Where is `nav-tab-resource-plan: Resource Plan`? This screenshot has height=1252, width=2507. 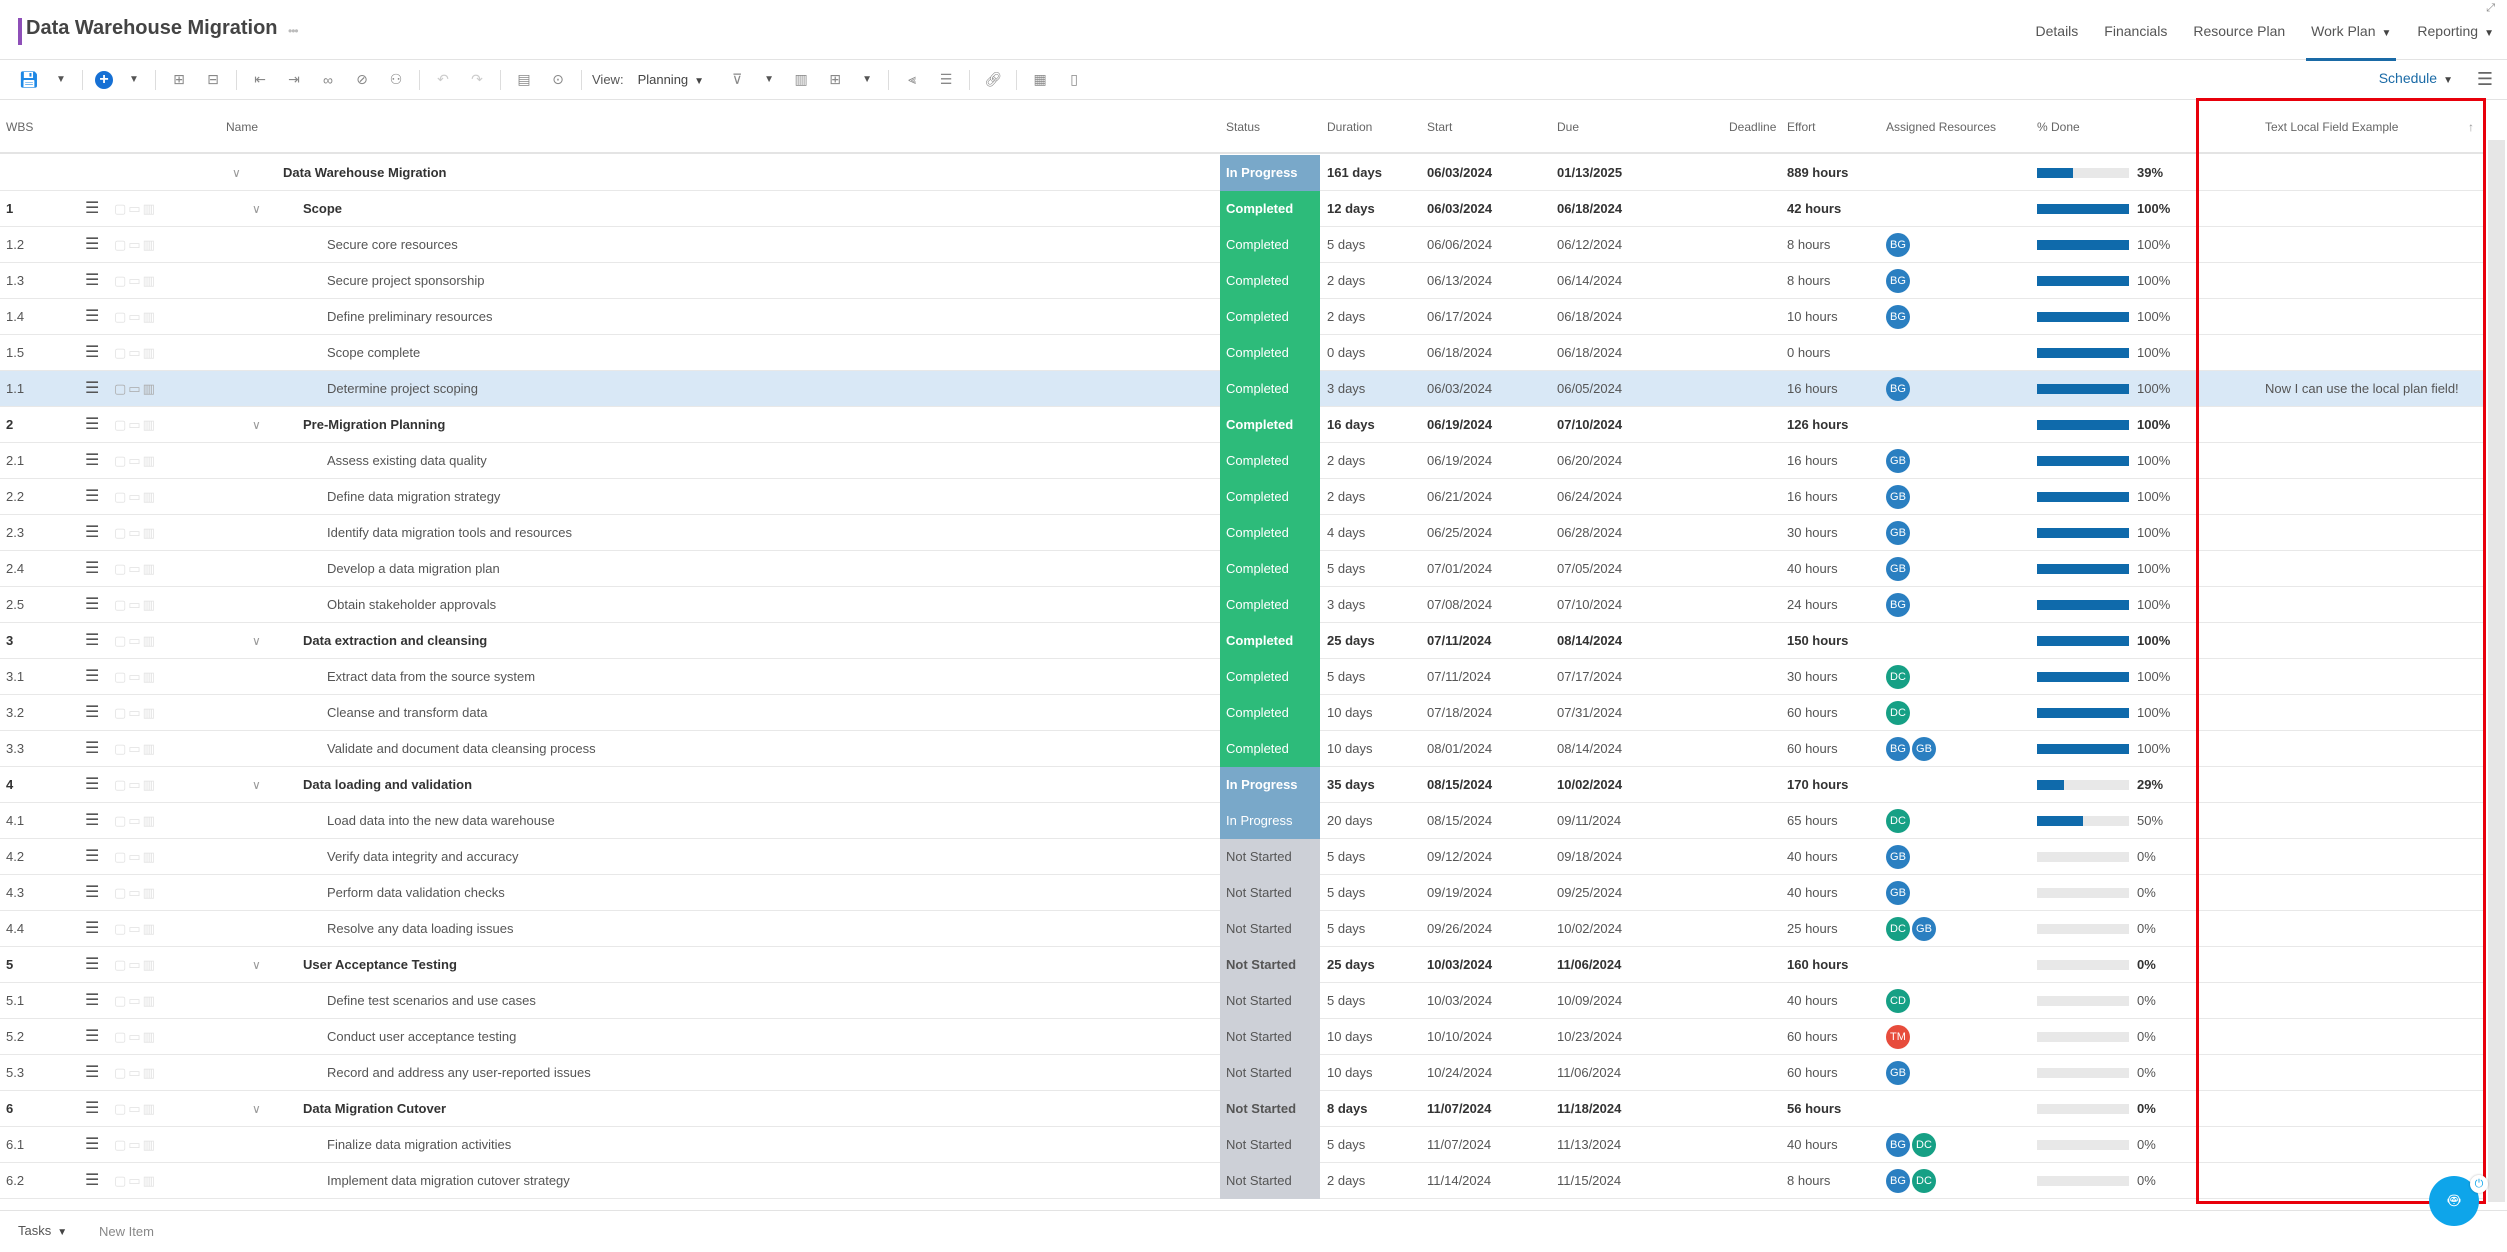 nav-tab-resource-plan: Resource Plan is located at coordinates (2239, 30).